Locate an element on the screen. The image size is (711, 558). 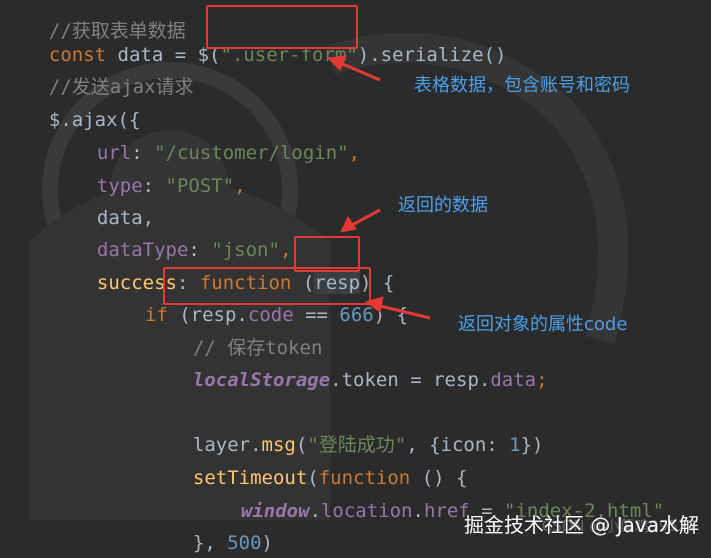
site-watermark: 掘金技术社区 @ Java水解 is located at coordinates (581, 525).